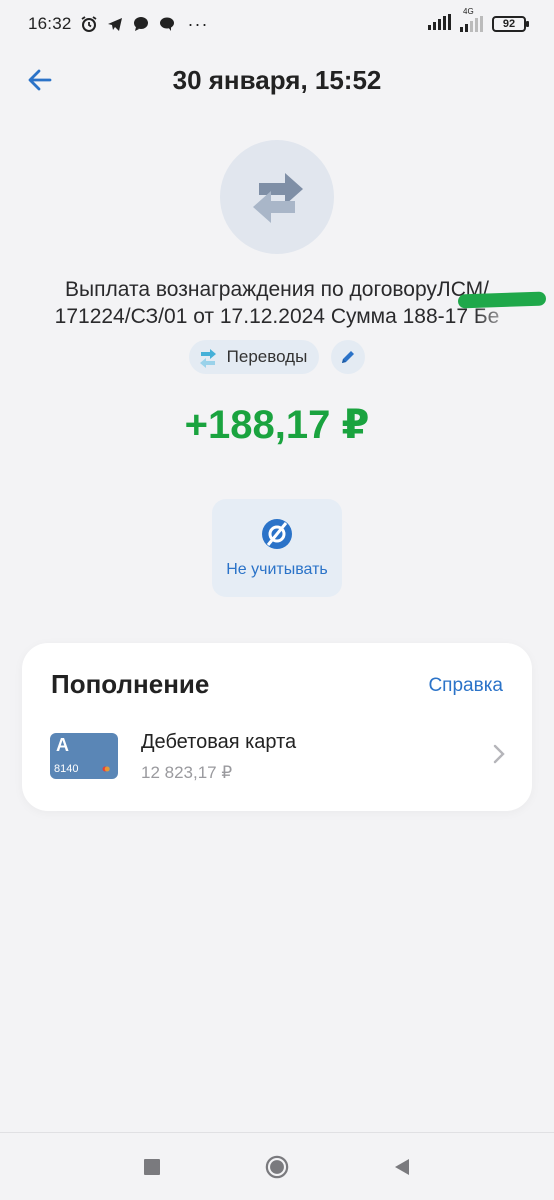 The width and height of the screenshot is (554, 1200). Describe the element at coordinates (115, 24) in the screenshot. I see `telegram-icon` at that location.